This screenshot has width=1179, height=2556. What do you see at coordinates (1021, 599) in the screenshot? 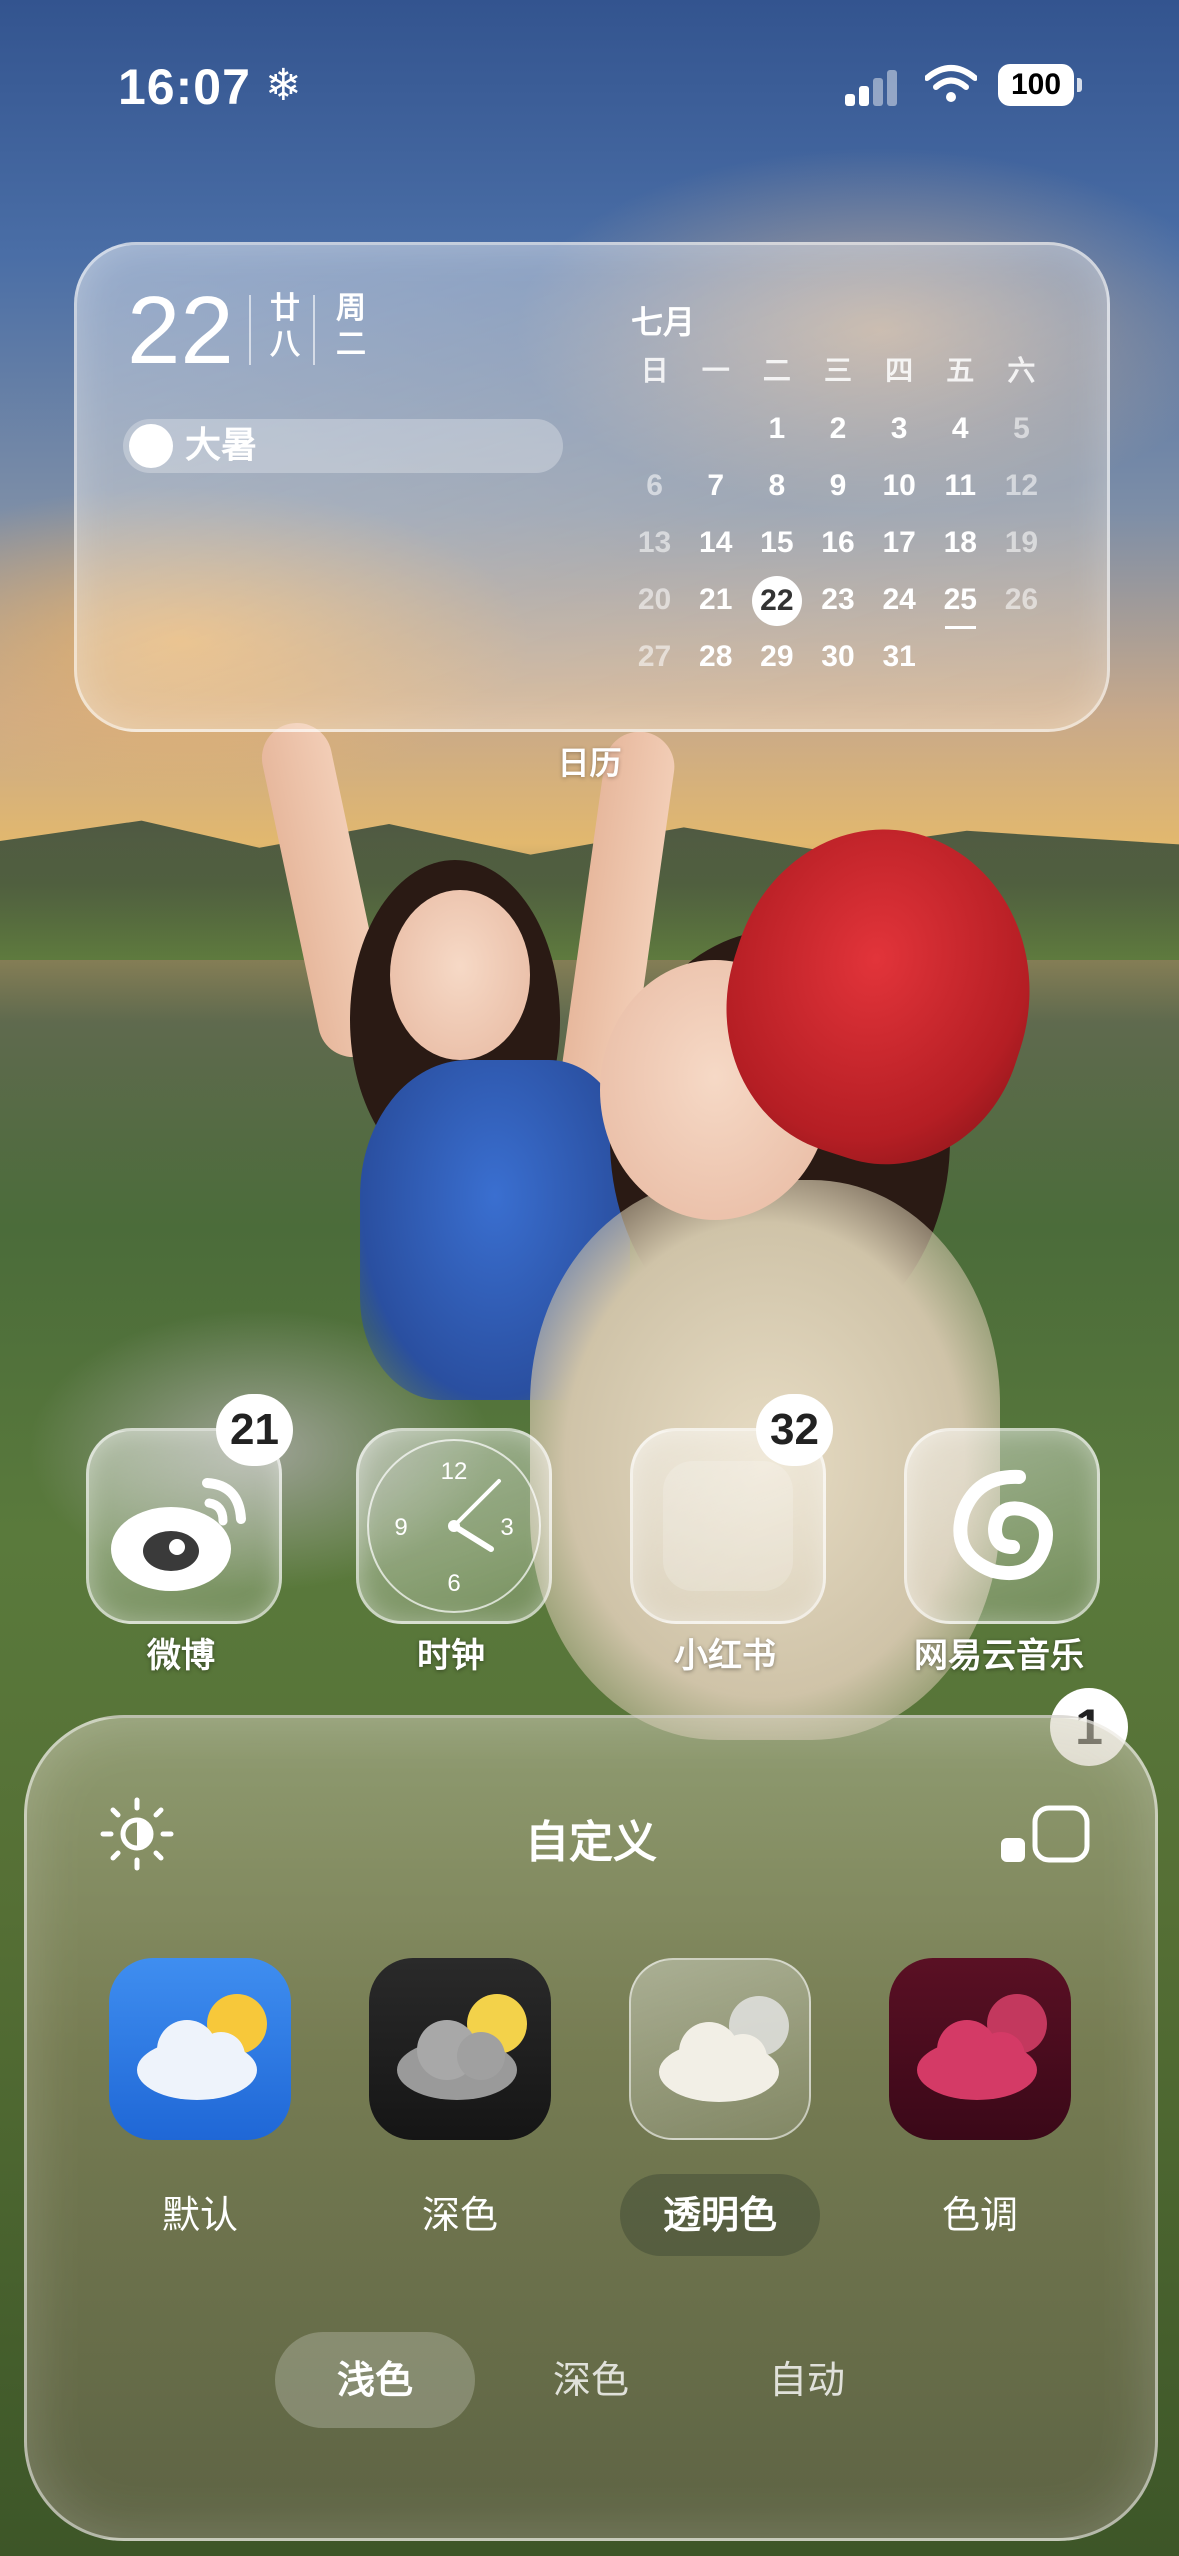
I see `calendar-day-cell: 26` at bounding box center [1021, 599].